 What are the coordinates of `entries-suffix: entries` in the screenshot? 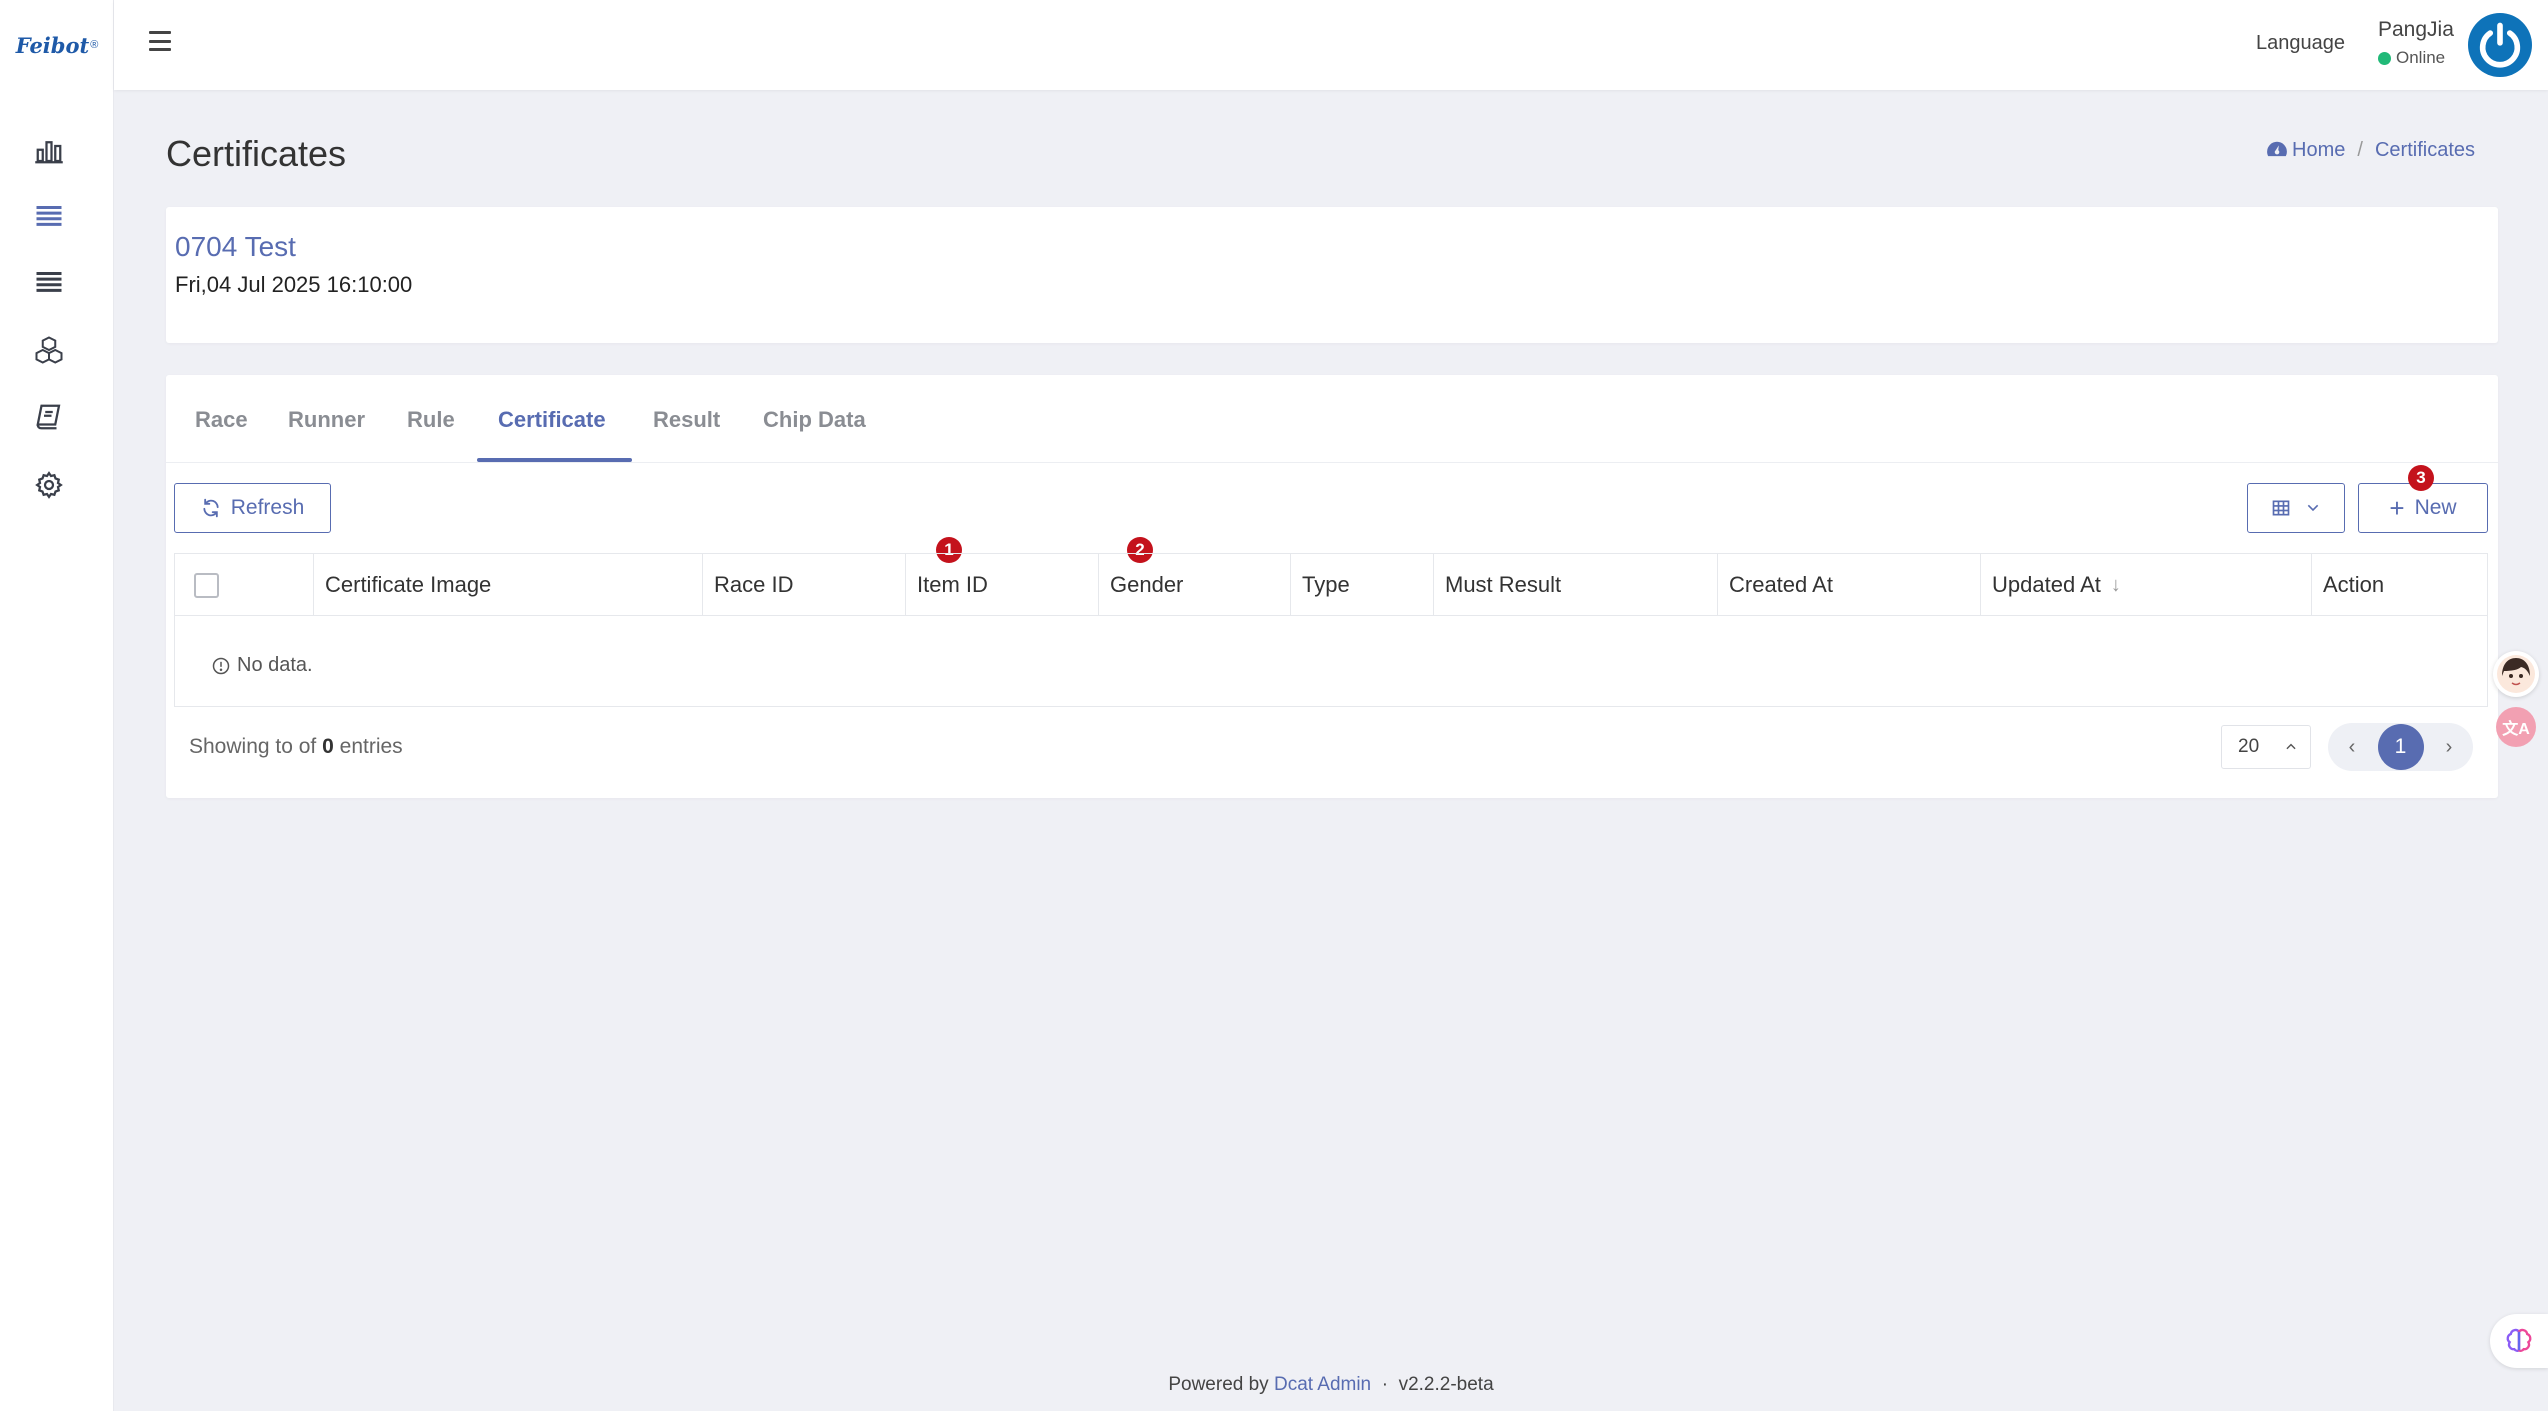 It's located at (371, 746).